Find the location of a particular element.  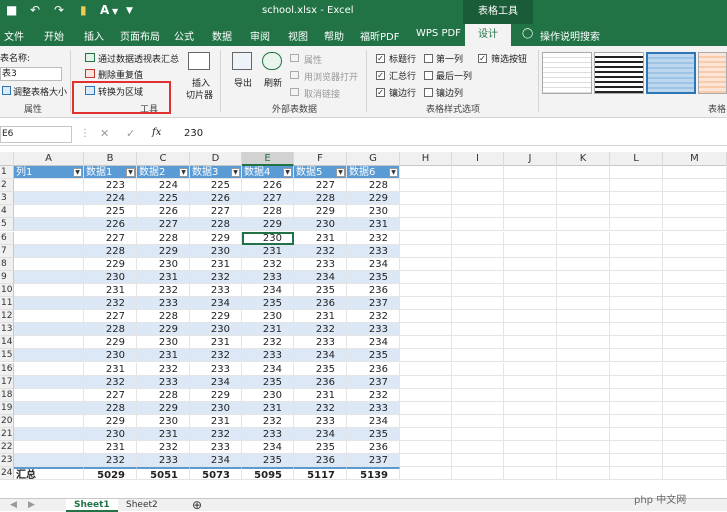

table-cell: 237 is located at coordinates (373, 461).